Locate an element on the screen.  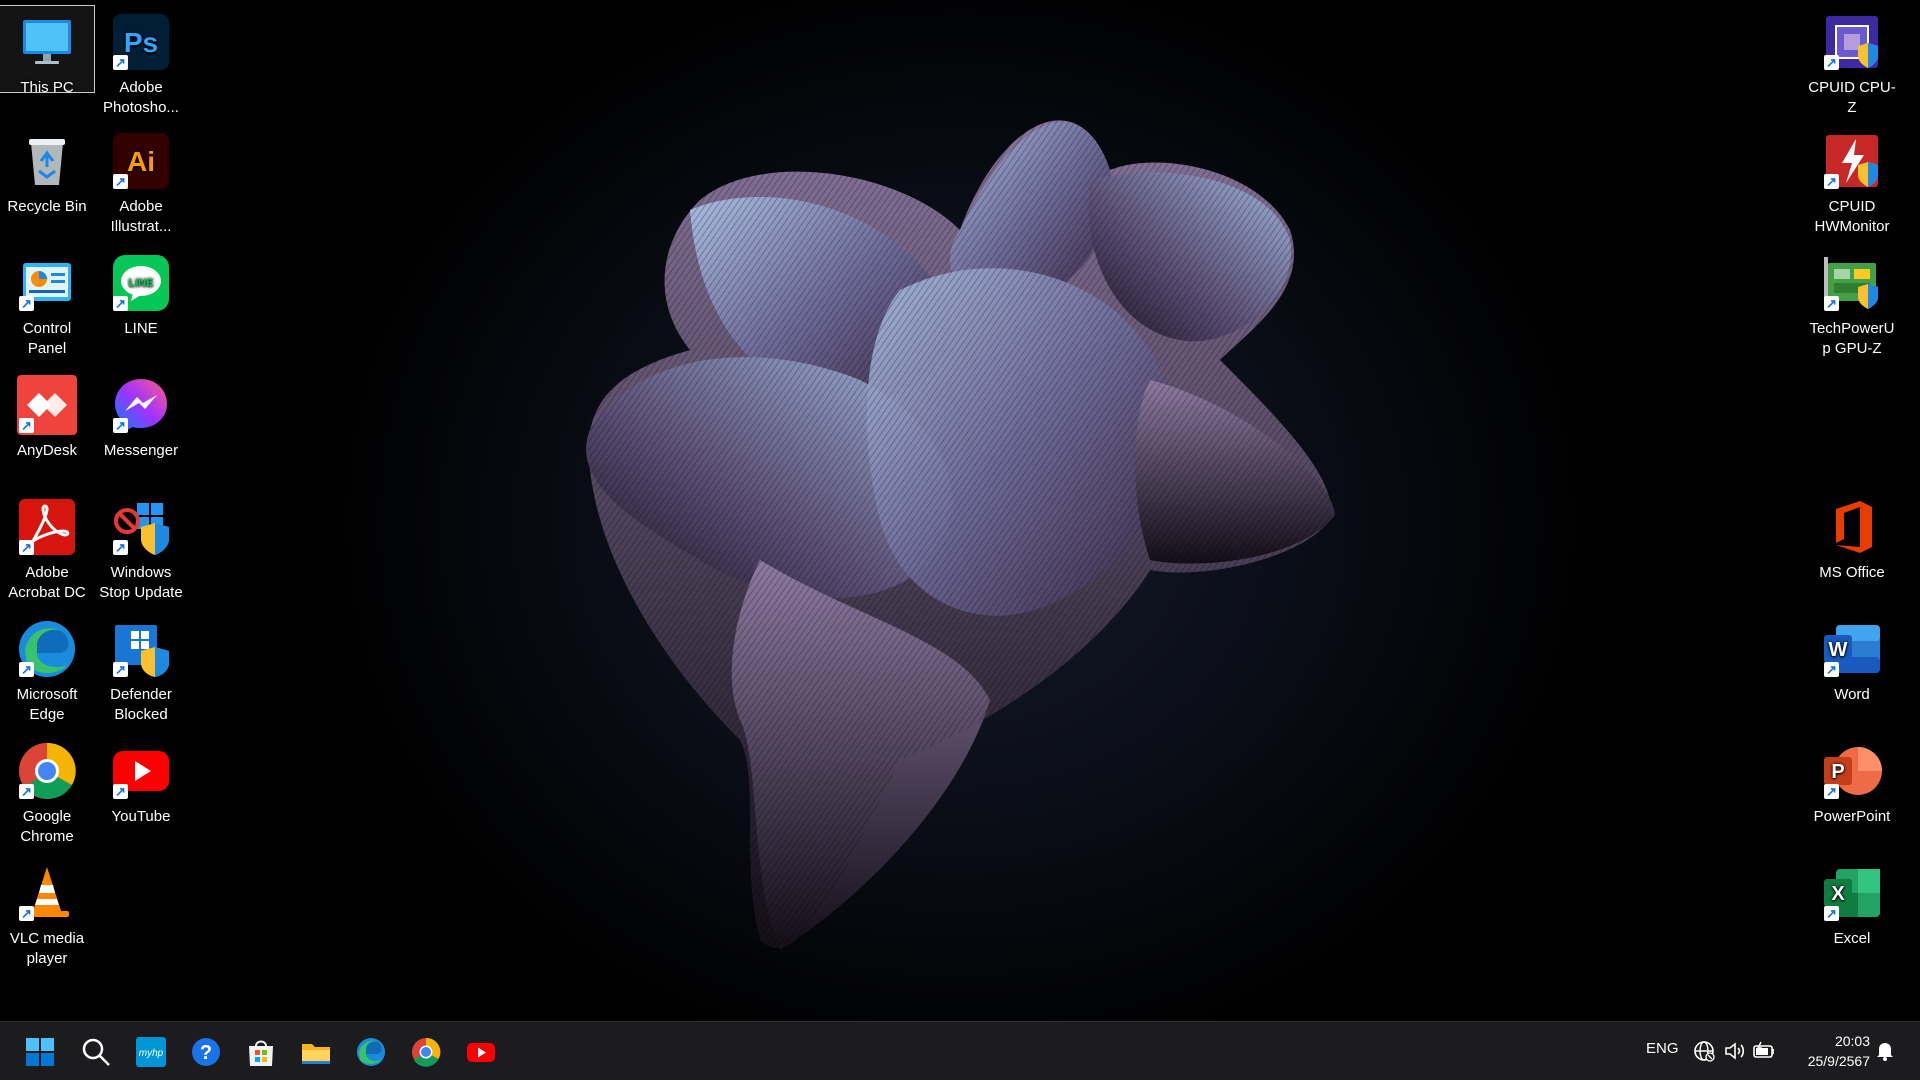
windows-start-icon is located at coordinates (40, 1052).